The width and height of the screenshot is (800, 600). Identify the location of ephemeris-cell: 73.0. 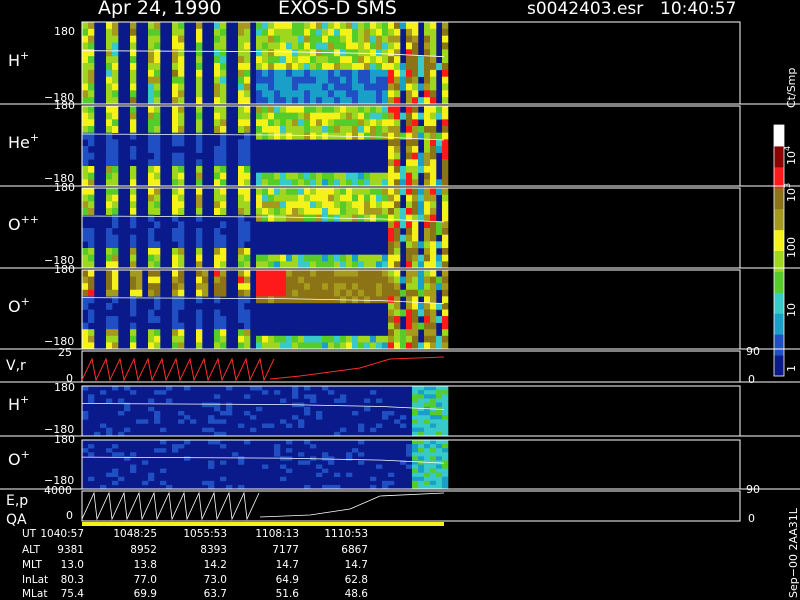
(215, 580).